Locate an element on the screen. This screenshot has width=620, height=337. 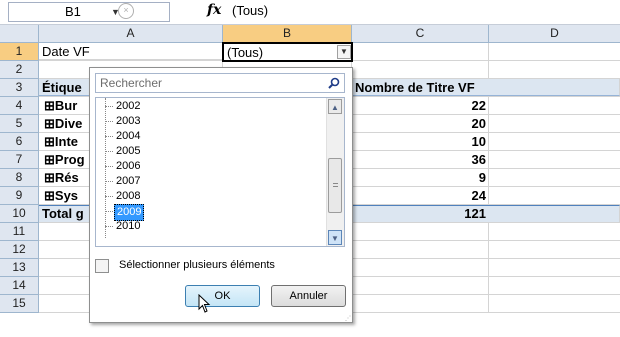
name-box-value: B1 is located at coordinates (73, 11).